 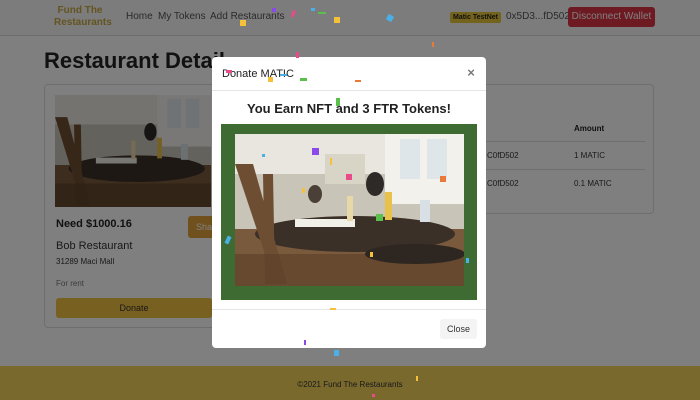 I want to click on modal-footer: Close, so click(x=349, y=328).